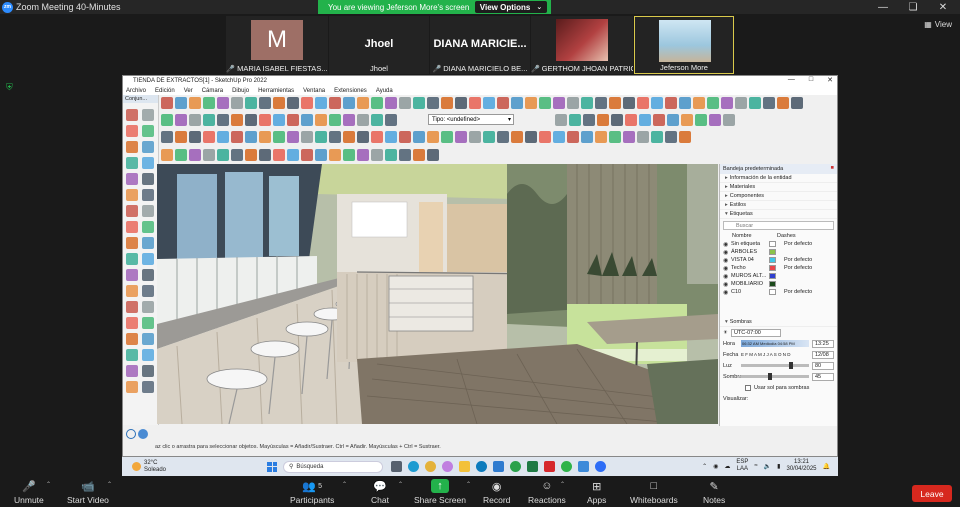 Image resolution: width=960 pixels, height=507 pixels. Describe the element at coordinates (778, 268) in the screenshot. I see `tag-row: ◉ Techo Por defecto` at that location.